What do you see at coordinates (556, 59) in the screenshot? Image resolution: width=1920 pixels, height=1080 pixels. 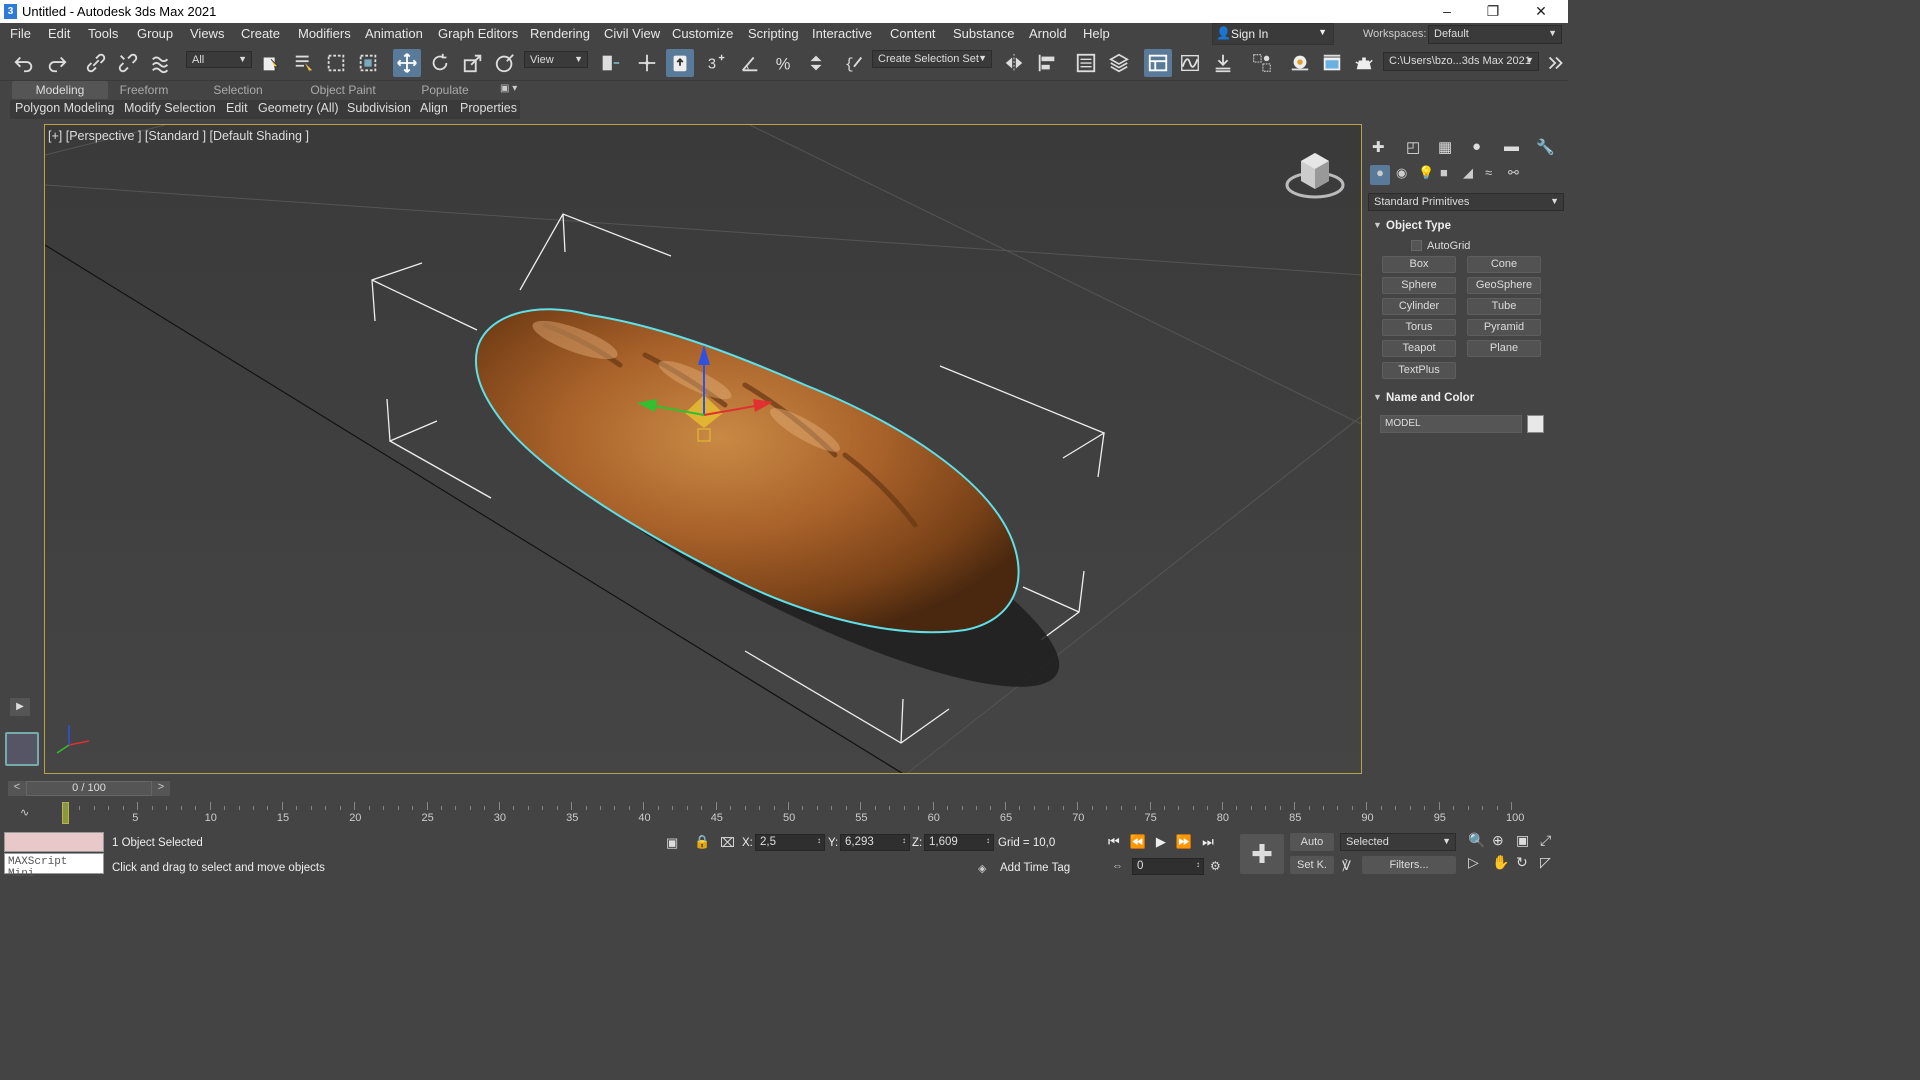 I see `reference-coordinate-dropdown: View ▼` at bounding box center [556, 59].